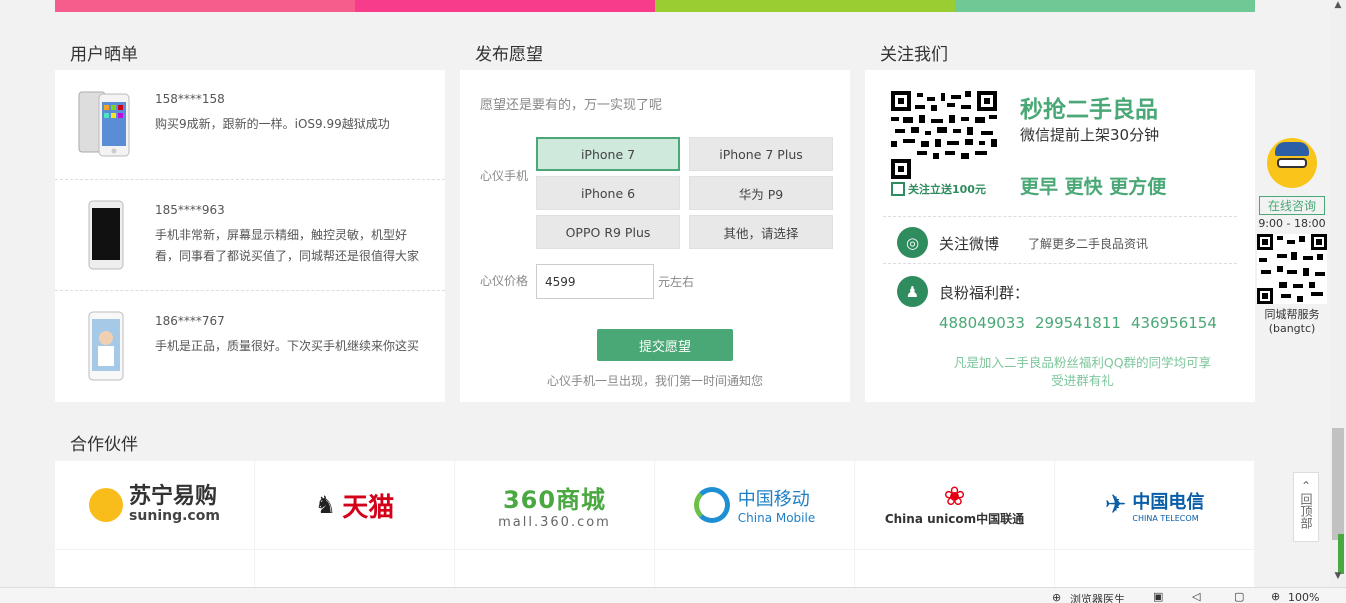 This screenshot has width=1346, height=603. What do you see at coordinates (761, 232) in the screenshot?
I see `option-other: 其他，请选择` at bounding box center [761, 232].